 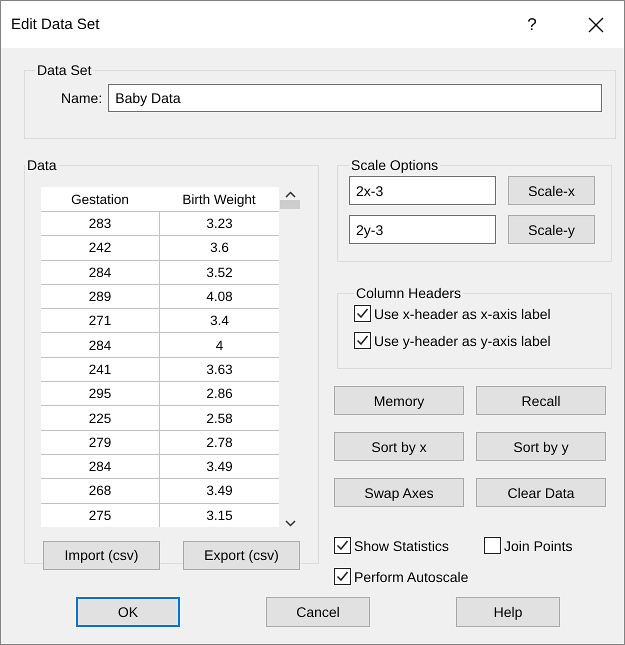 I want to click on scroll-thumb, so click(x=290, y=204).